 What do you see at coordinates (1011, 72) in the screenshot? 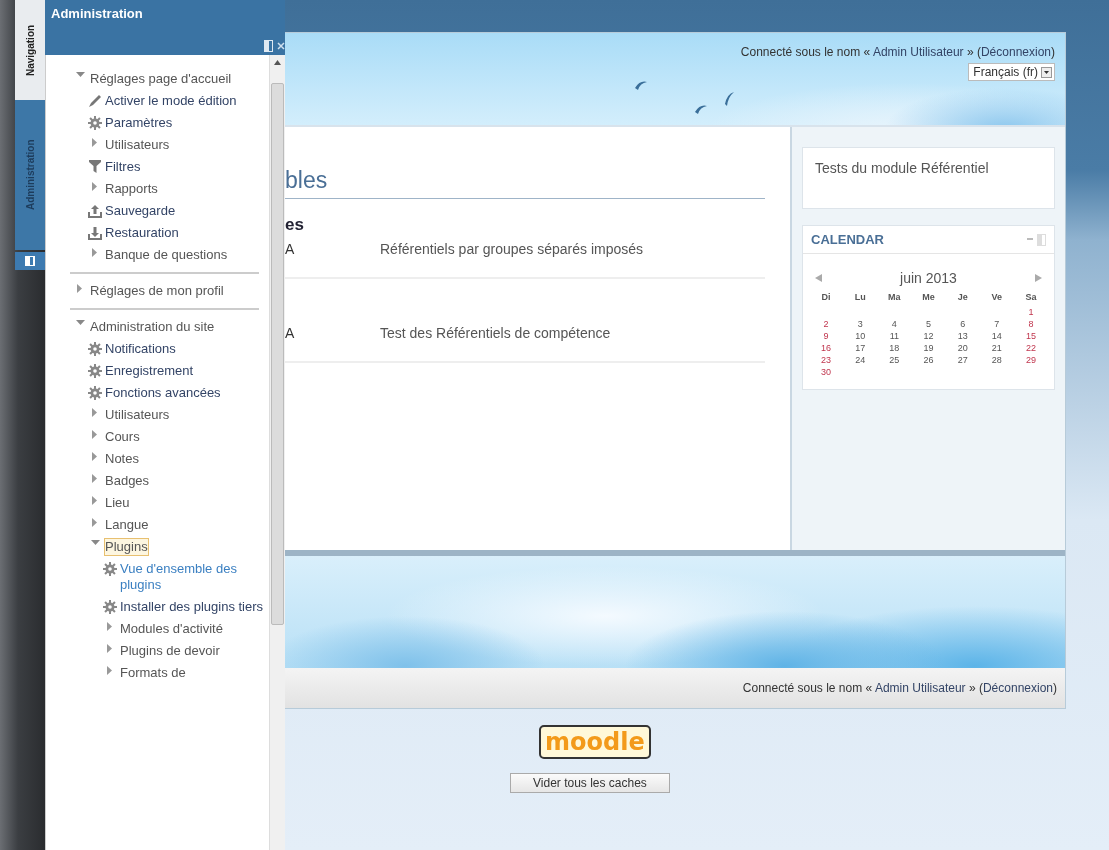
I see `language-select: Français (fr)` at bounding box center [1011, 72].